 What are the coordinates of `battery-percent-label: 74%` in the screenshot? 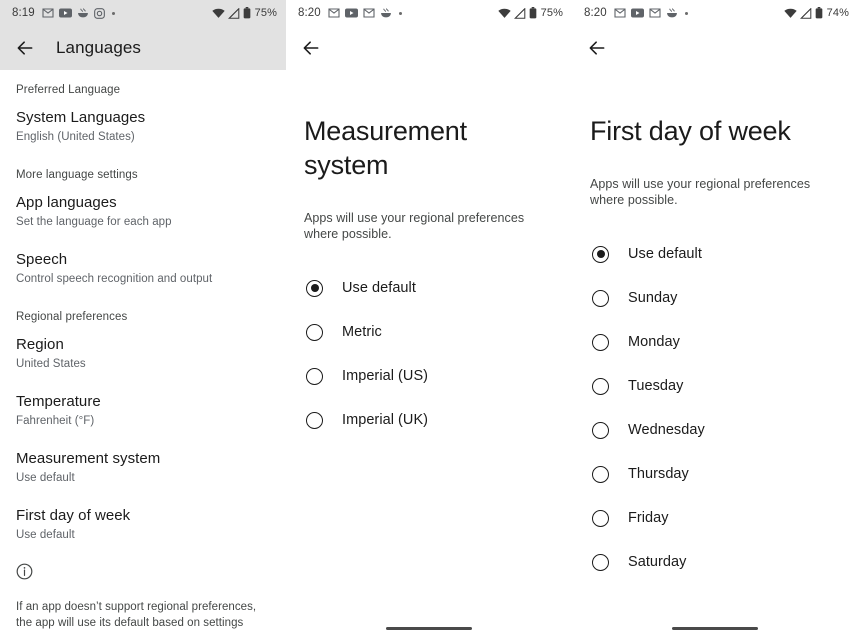 It's located at (837, 13).